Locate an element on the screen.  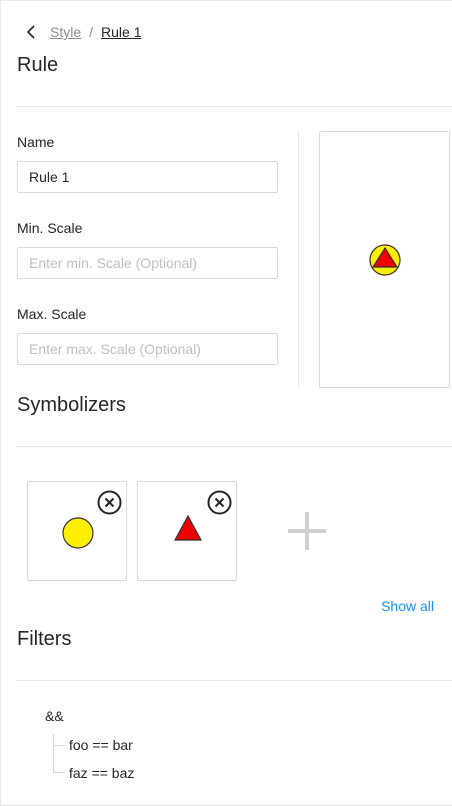
symbolizers-title: Symbolizers is located at coordinates (71, 405).